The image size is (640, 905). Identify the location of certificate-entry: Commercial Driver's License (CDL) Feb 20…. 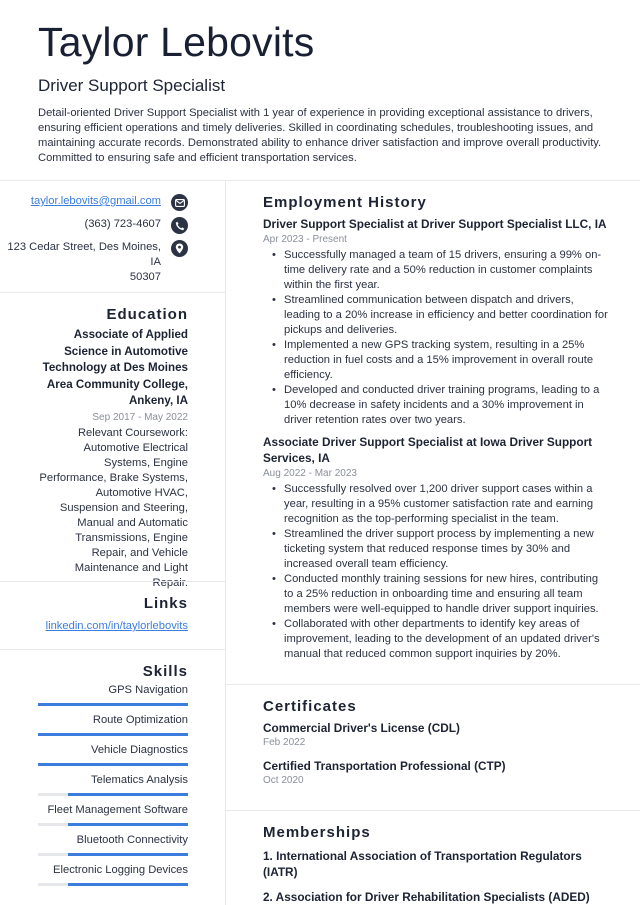
(435, 735).